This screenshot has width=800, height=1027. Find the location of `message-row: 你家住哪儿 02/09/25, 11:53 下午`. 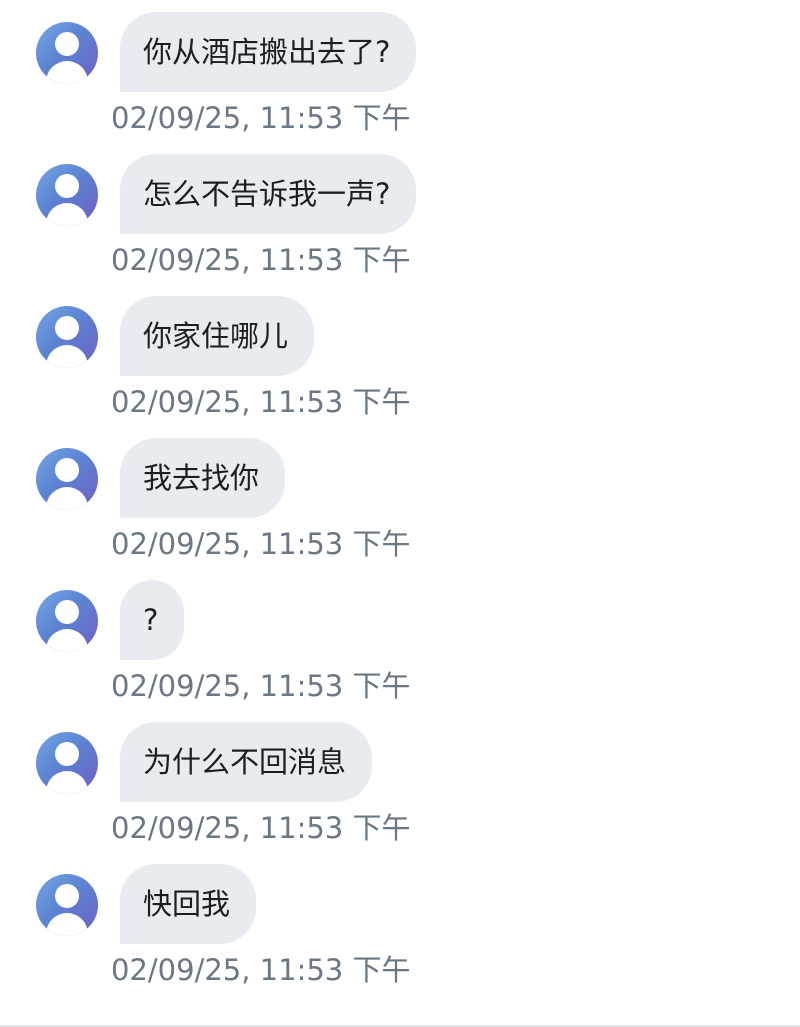

message-row: 你家住哪儿 02/09/25, 11:53 下午 is located at coordinates (400, 355).